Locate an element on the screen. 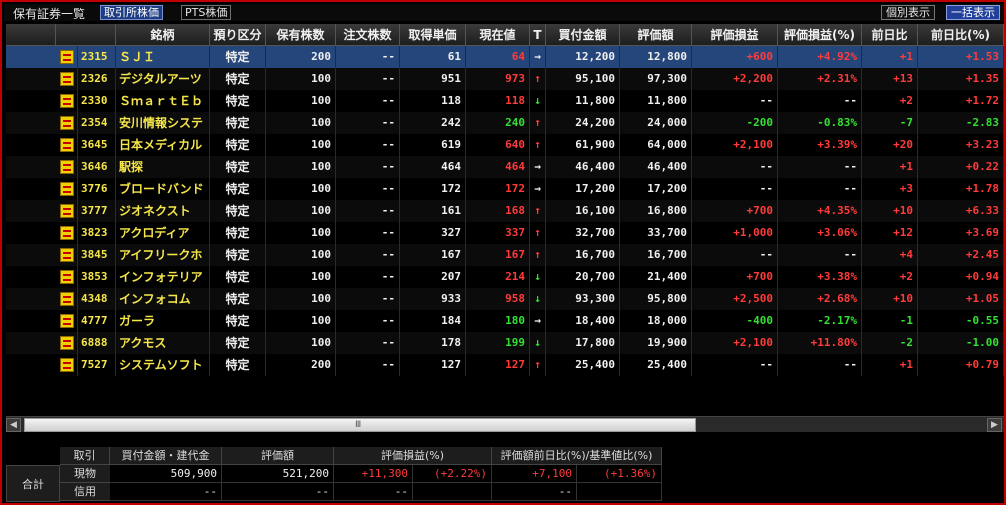 This screenshot has height=505, width=1006. cell-shares: 200 is located at coordinates (301, 365).